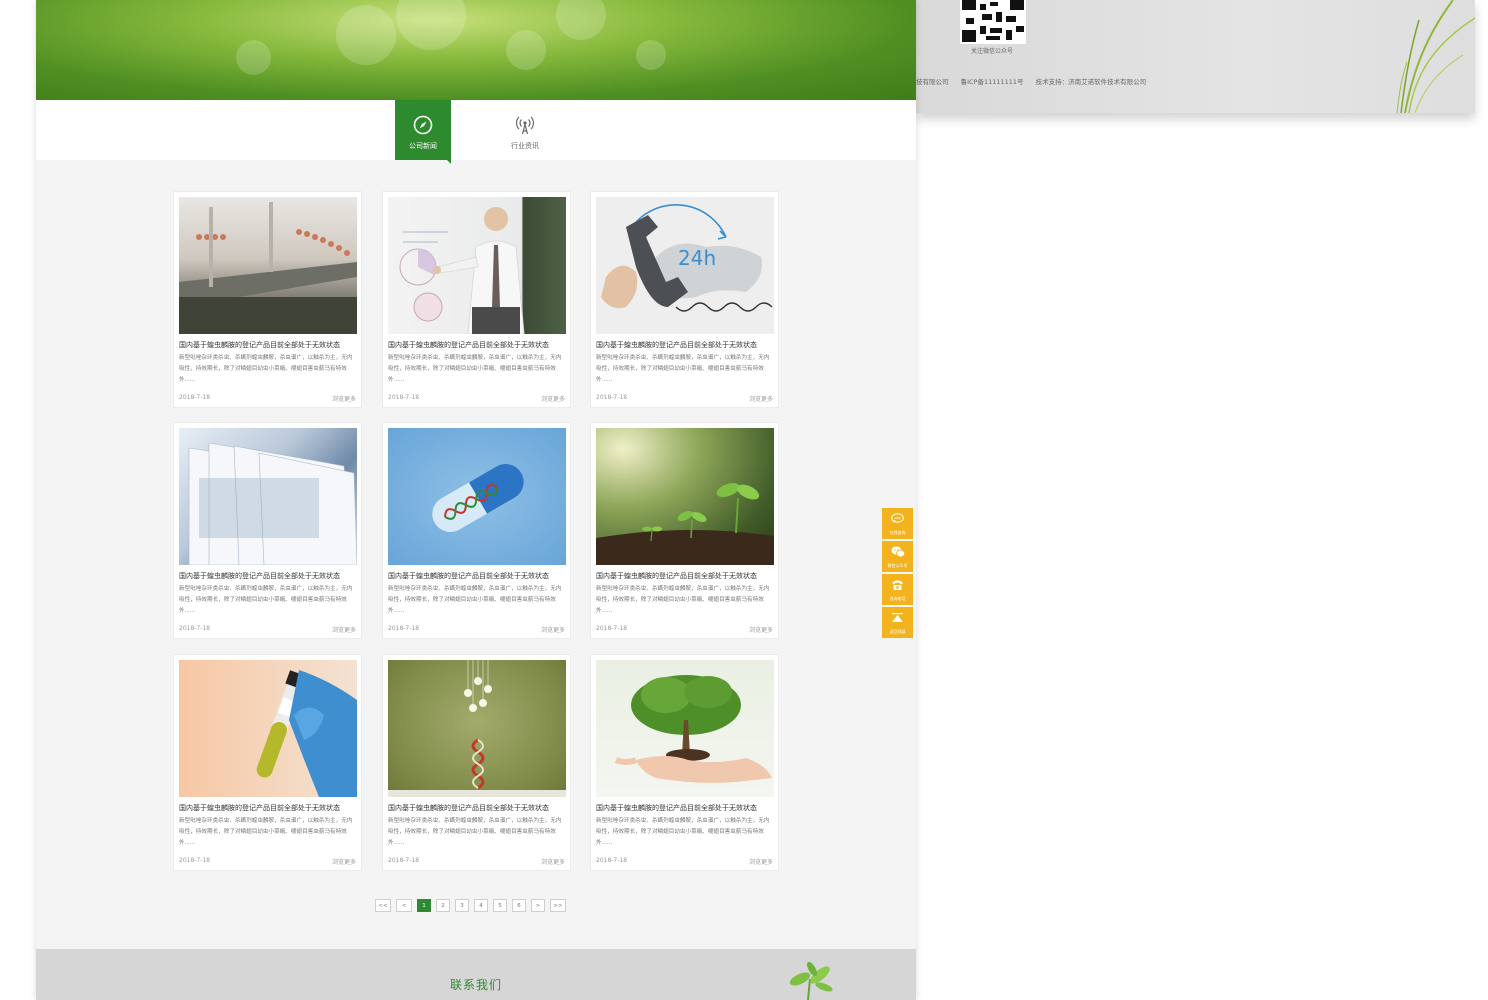  I want to click on tab-company-news: 公司新闻, so click(423, 132).